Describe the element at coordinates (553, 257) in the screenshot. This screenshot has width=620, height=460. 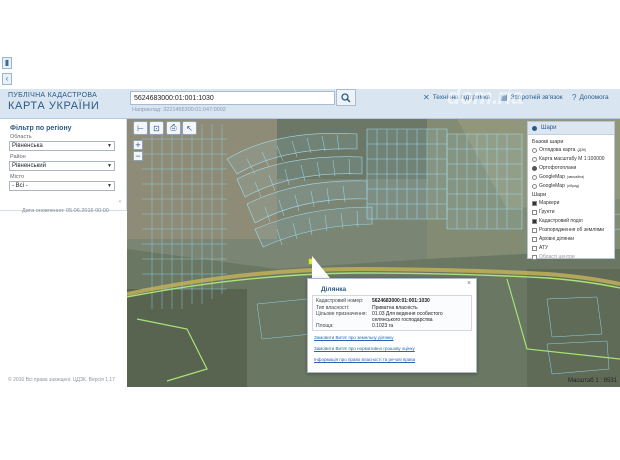
I see `layer-regional-centers: Області центри` at that location.